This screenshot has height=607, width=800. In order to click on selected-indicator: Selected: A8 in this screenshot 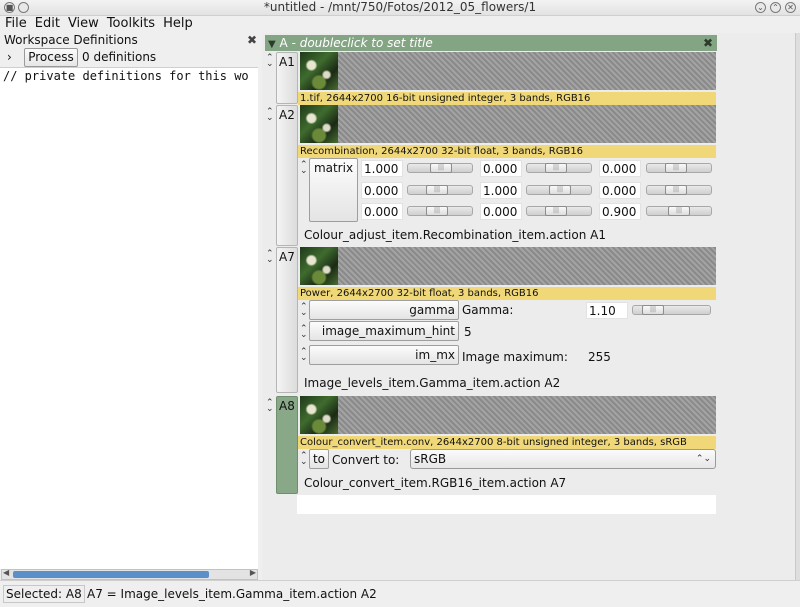, I will do `click(44, 594)`.